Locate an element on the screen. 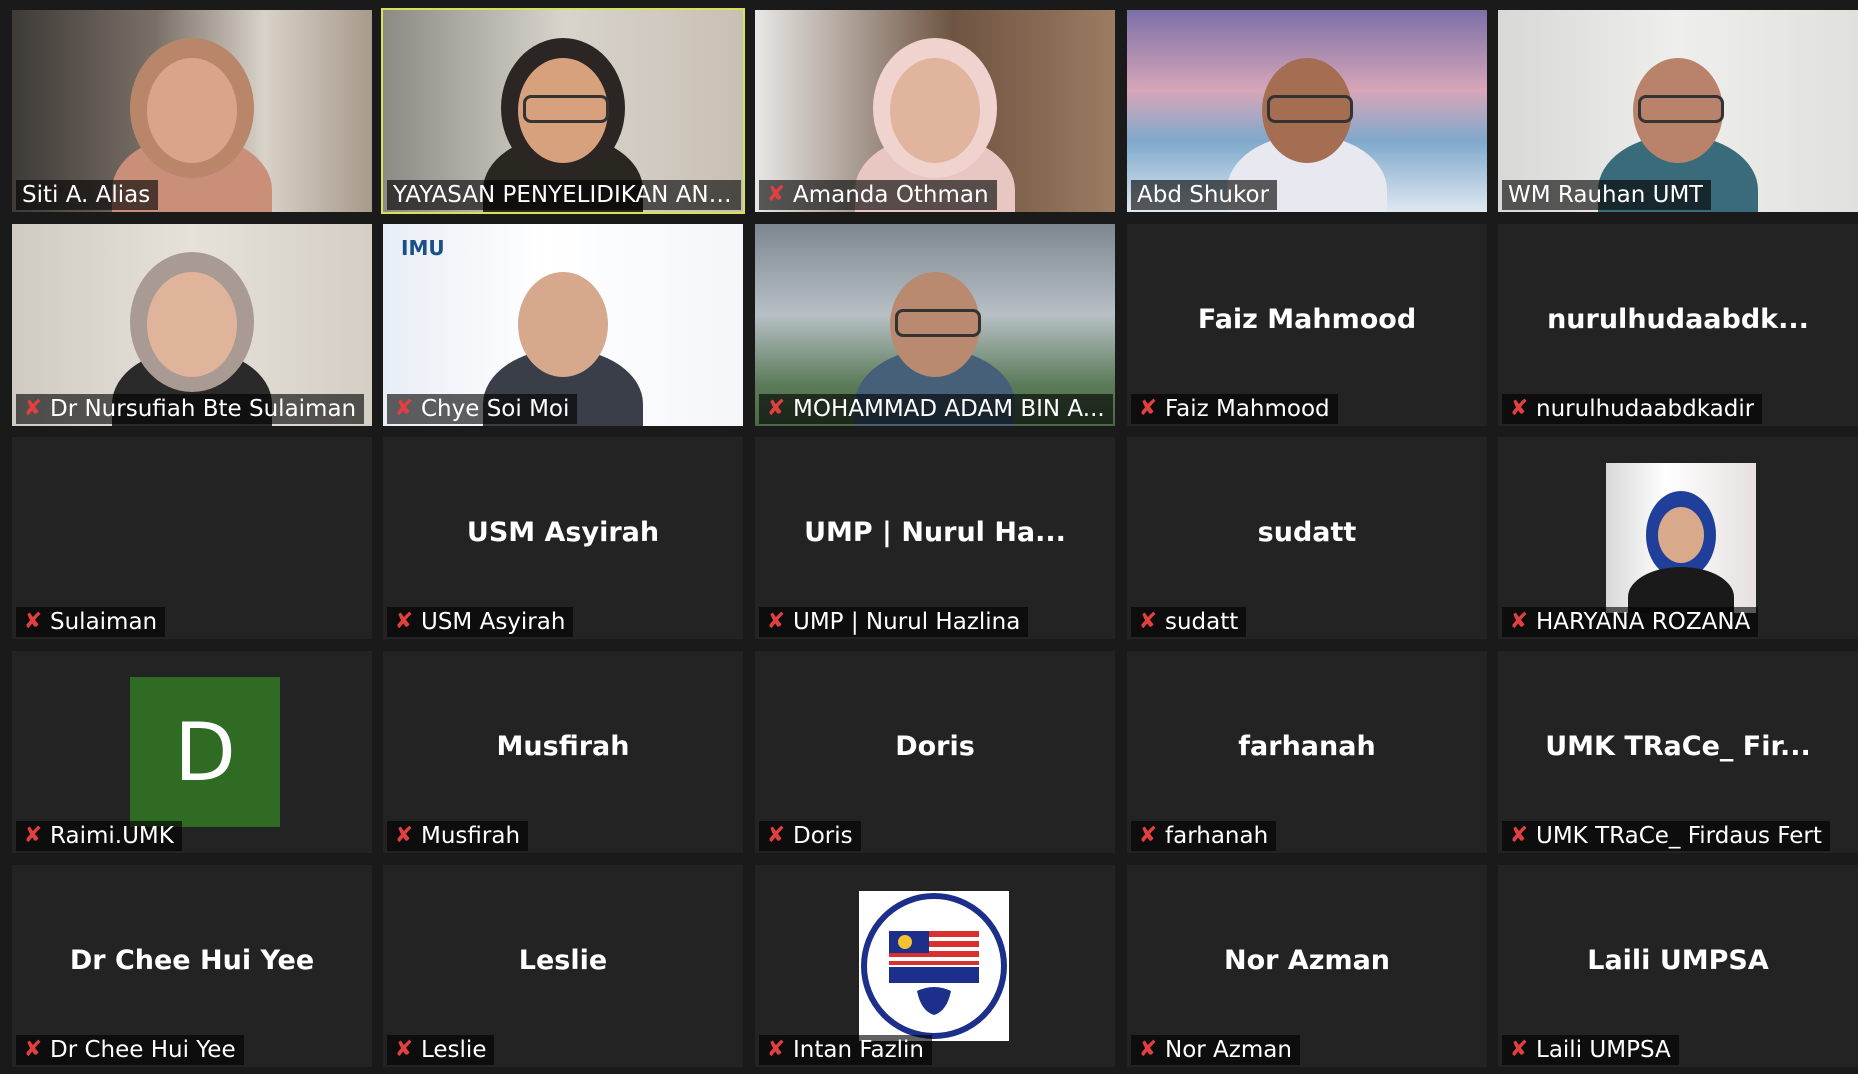 The image size is (1858, 1074). participant-tile: Musfirah ✘ Musfirah is located at coordinates (563, 752).